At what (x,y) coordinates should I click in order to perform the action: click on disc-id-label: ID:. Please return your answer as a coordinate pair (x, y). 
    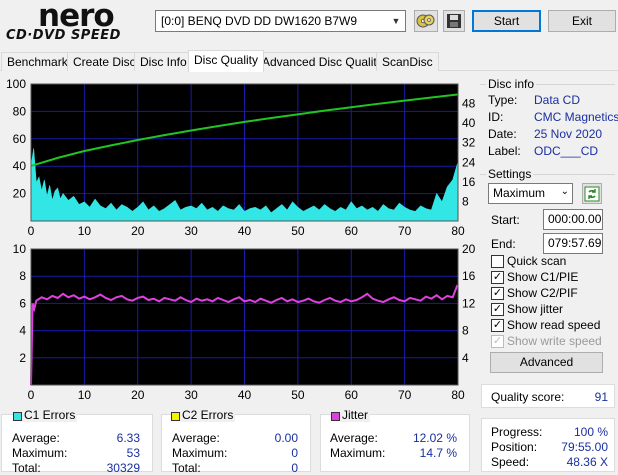
    Looking at the image, I should click on (496, 117).